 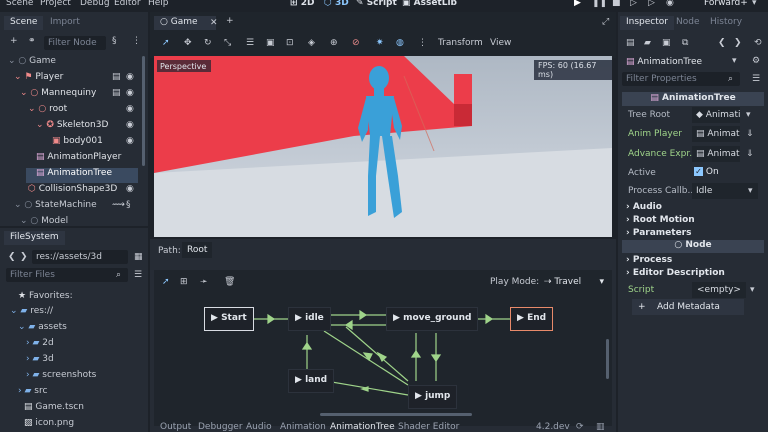 What do you see at coordinates (719, 290) in the screenshot?
I see `prop-script-value: <empty>` at bounding box center [719, 290].